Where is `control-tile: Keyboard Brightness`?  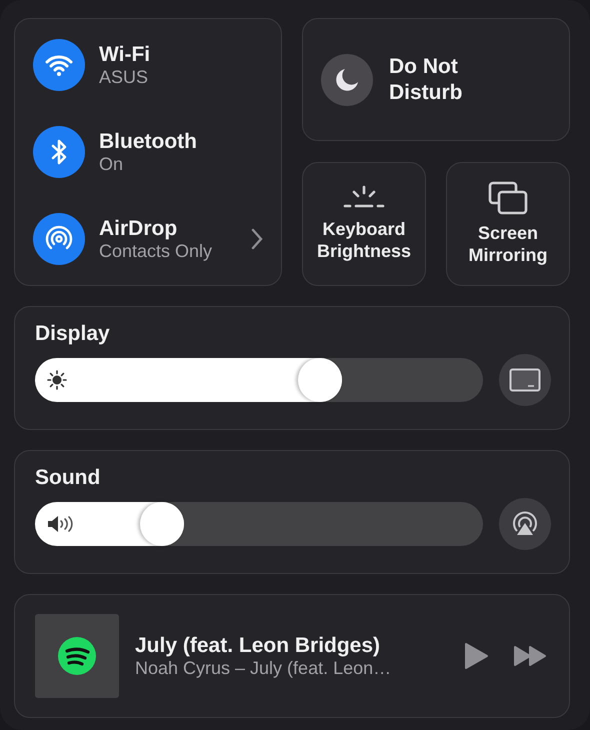 control-tile: Keyboard Brightness is located at coordinates (364, 224).